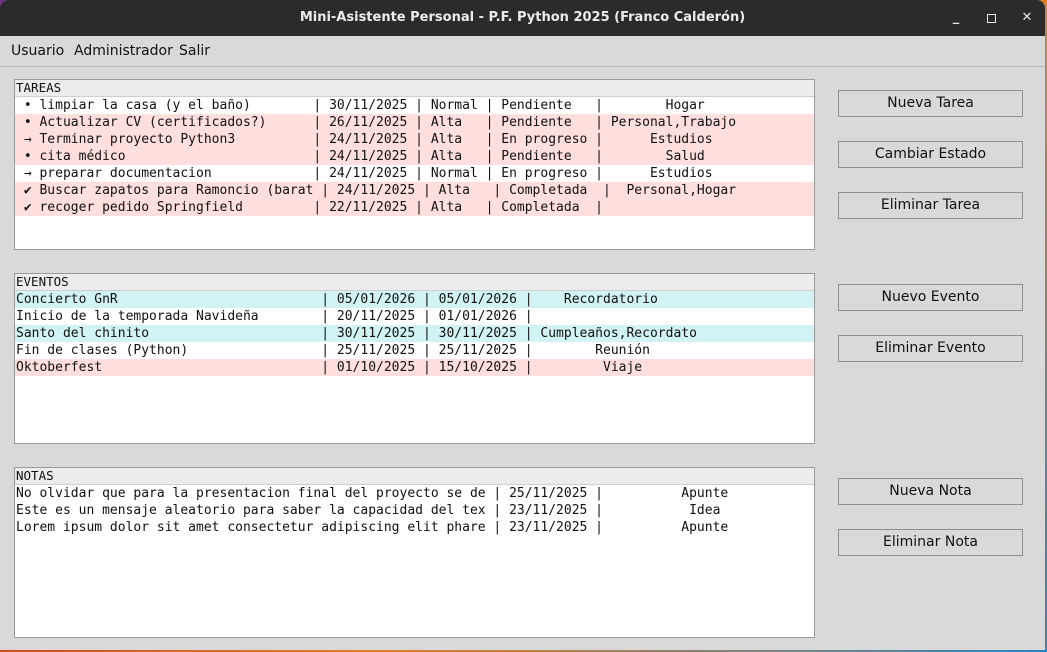 Image resolution: width=1047 pixels, height=652 pixels. I want to click on eventos-header: EVENTOS, so click(414, 282).